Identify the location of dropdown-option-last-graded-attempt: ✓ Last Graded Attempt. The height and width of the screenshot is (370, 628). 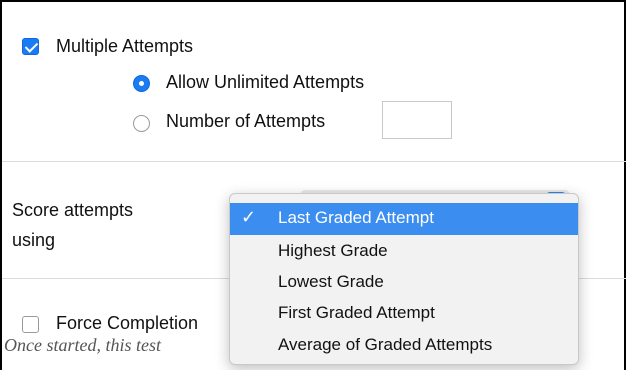
(404, 219).